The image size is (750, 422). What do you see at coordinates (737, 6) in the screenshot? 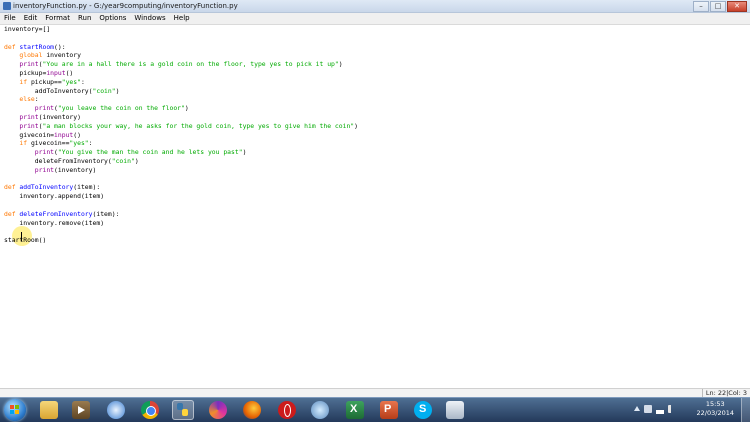
I see `close-button: ✕` at bounding box center [737, 6].